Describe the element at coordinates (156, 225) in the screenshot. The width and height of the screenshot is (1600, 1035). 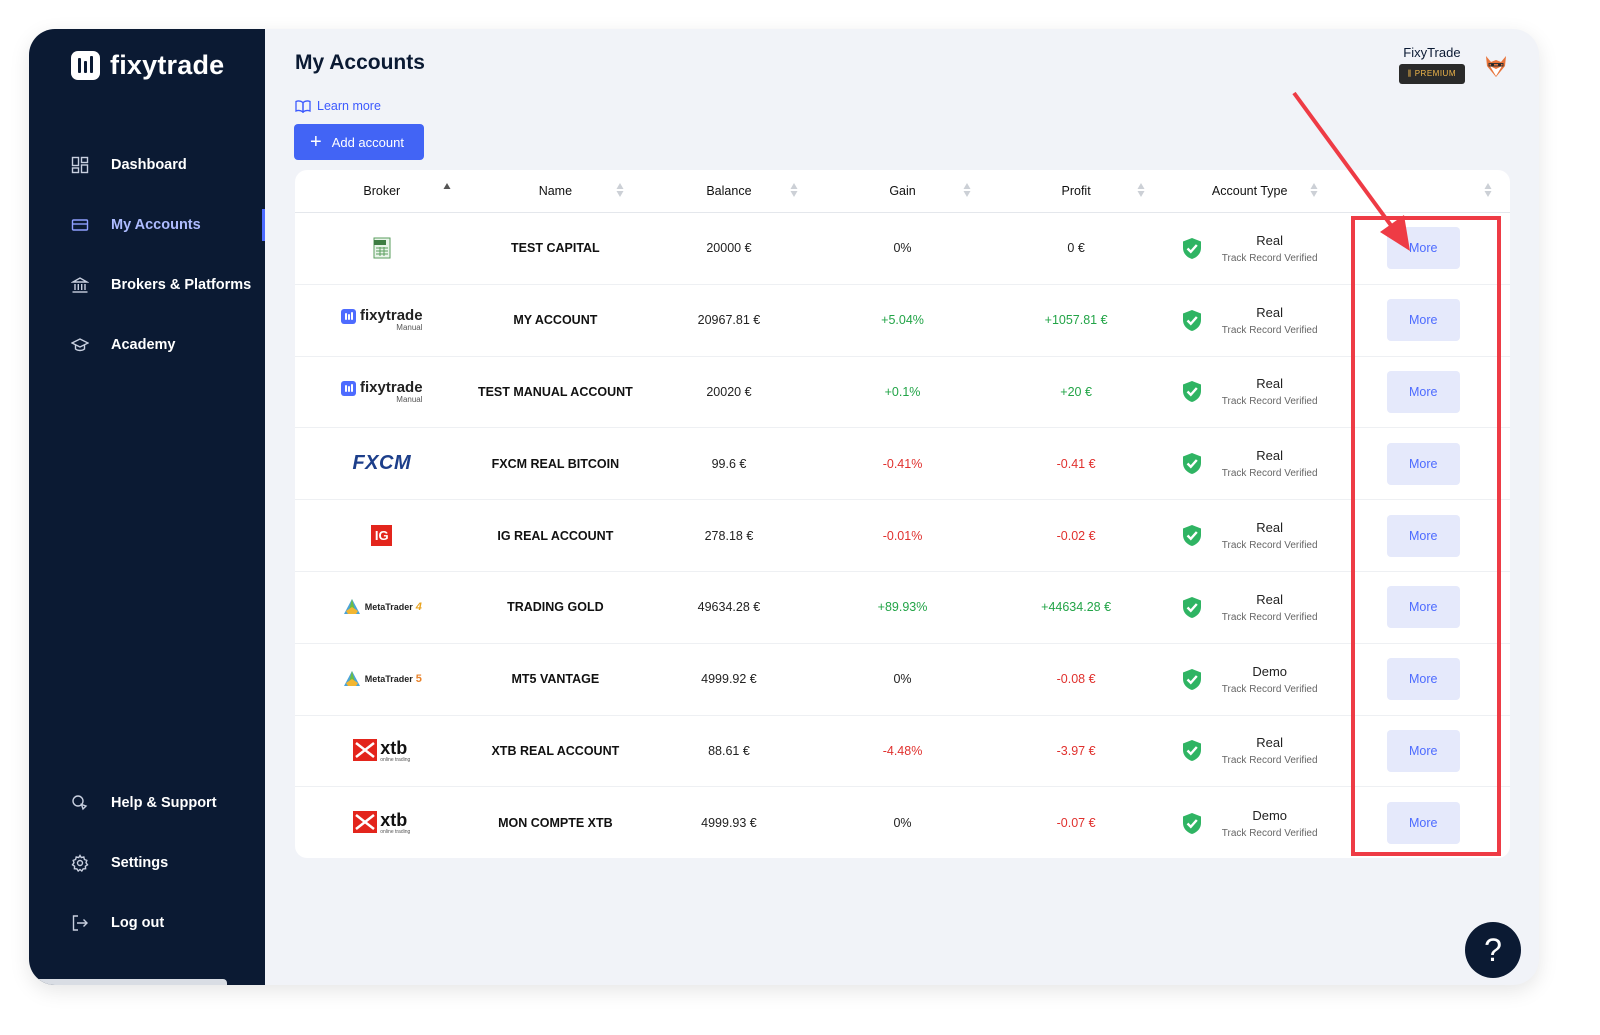
I see `sidebar-item-label: My Accounts` at that location.